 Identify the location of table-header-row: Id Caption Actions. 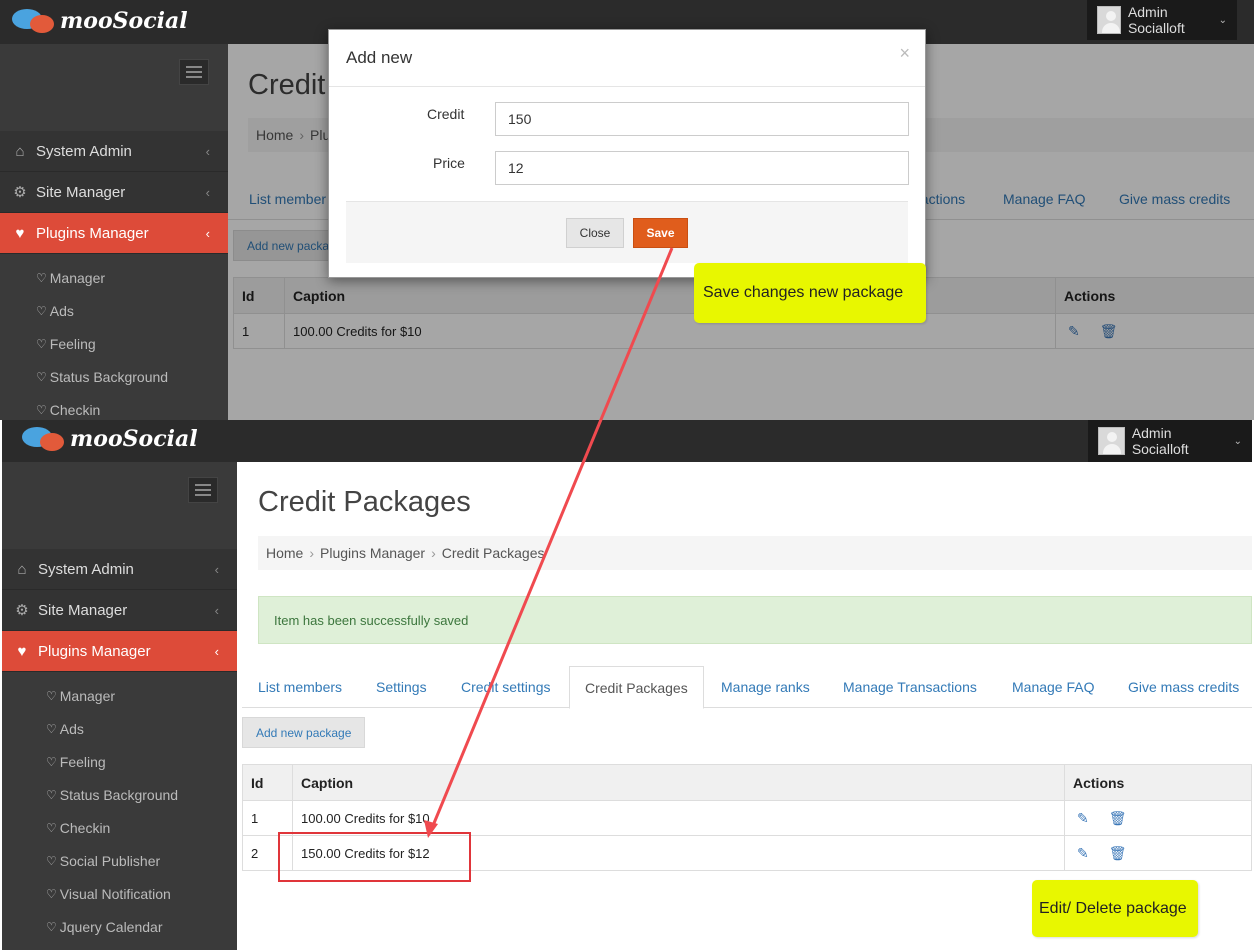
(747, 783).